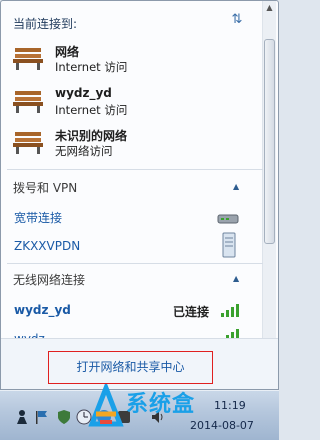  I want to click on dialup-vpn-header: 拨号和 VPN, so click(45, 188).